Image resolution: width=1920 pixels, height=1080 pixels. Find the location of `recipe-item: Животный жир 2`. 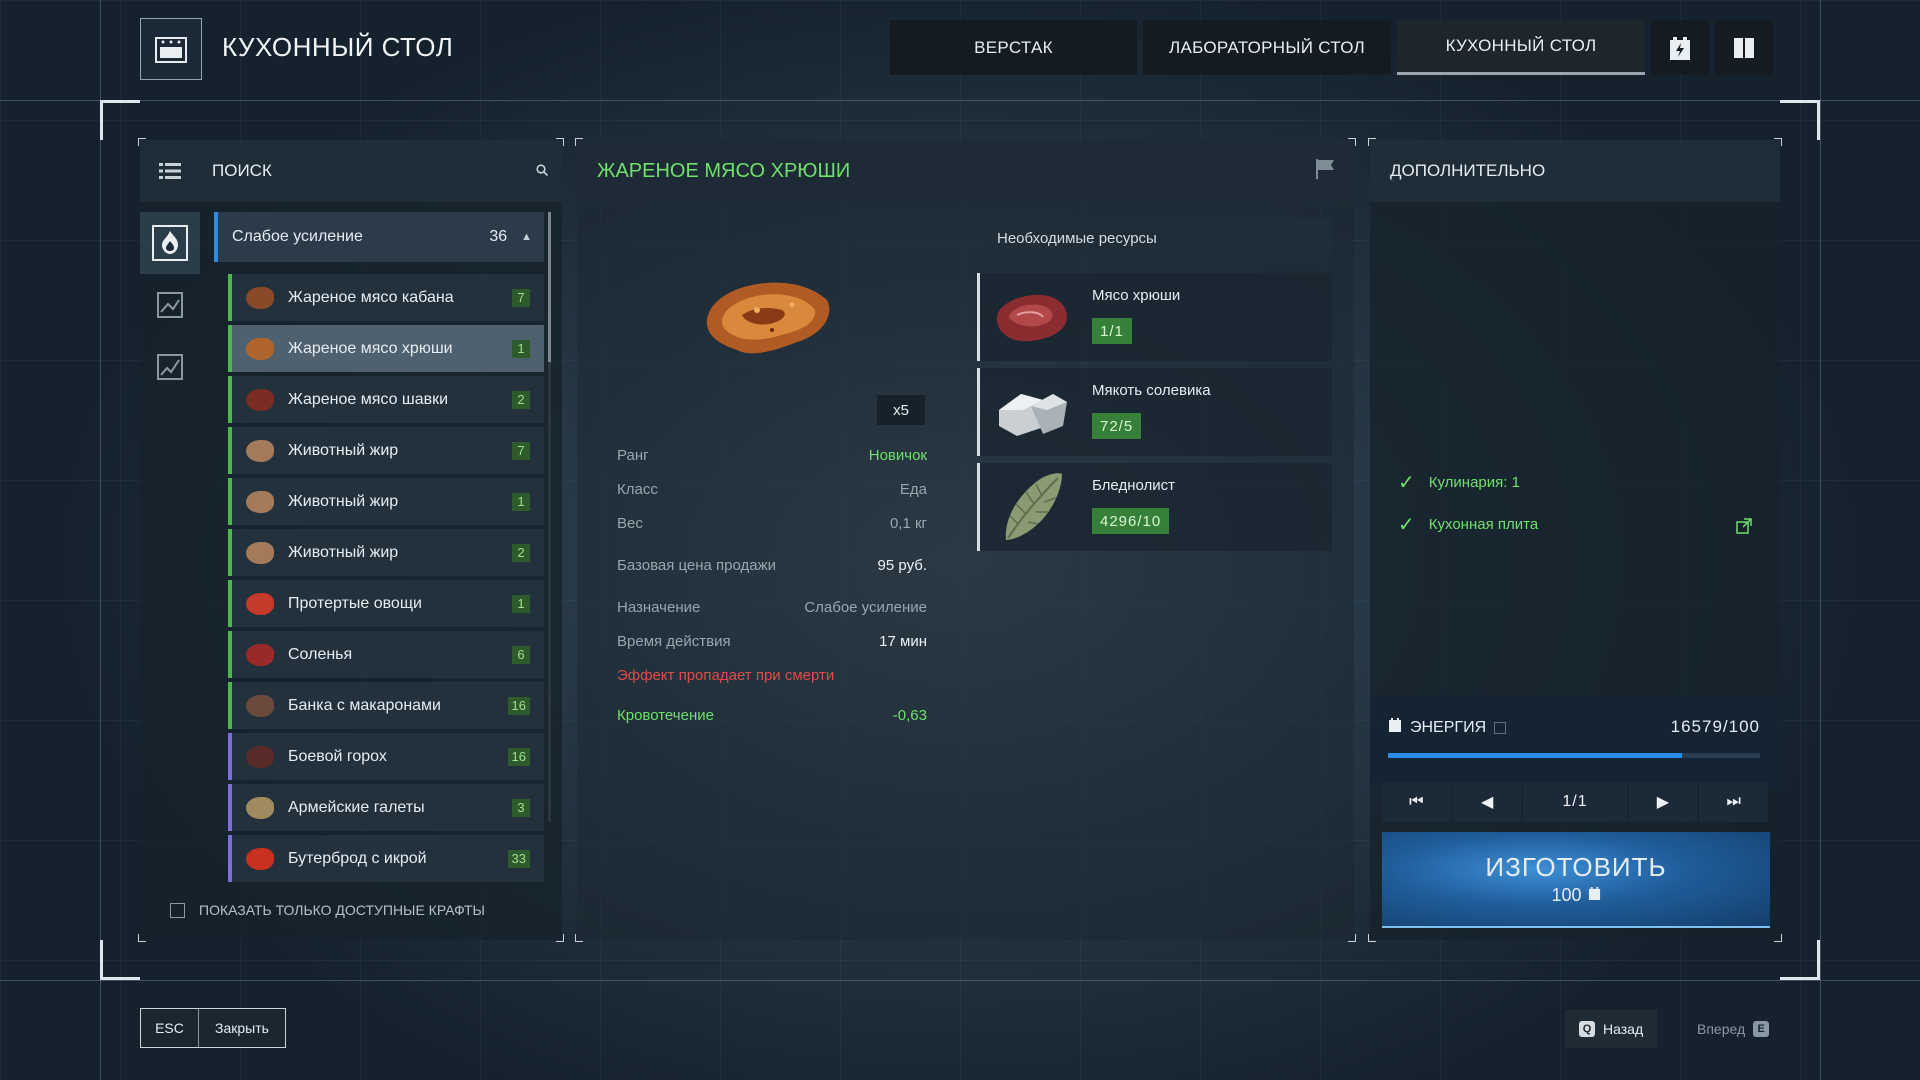

recipe-item: Животный жир 2 is located at coordinates (386, 552).